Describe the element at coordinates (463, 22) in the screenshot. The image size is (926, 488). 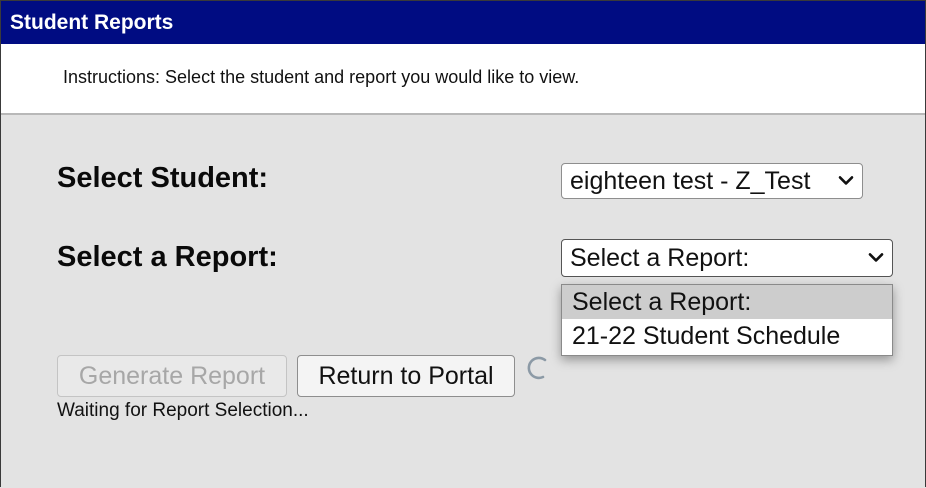
I see `window-title: Student Reports` at that location.